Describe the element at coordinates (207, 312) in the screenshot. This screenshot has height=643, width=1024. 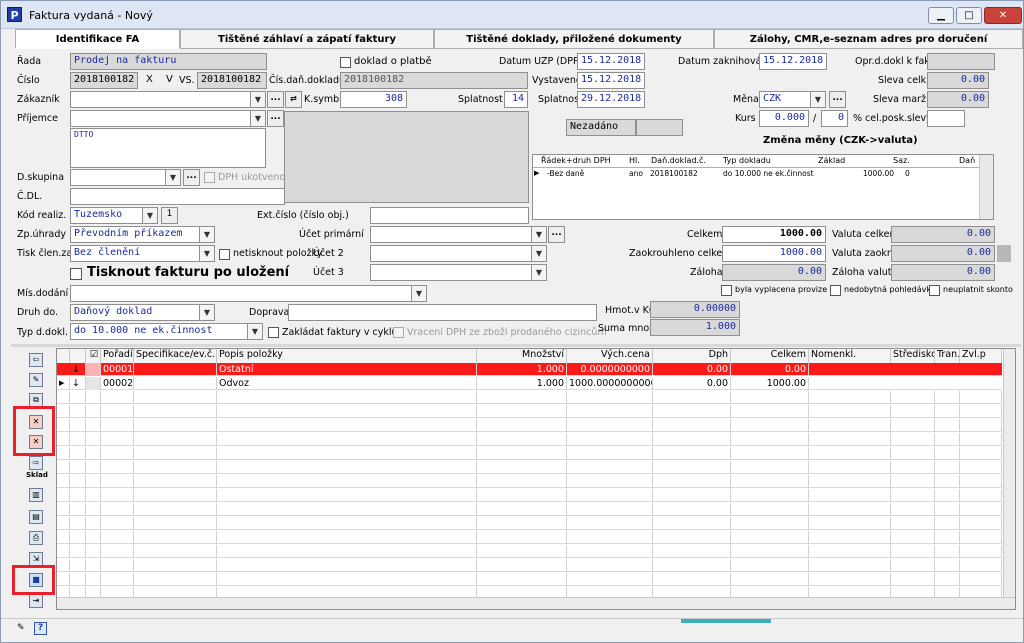
I see `druh-do-dropdown: ▼` at that location.